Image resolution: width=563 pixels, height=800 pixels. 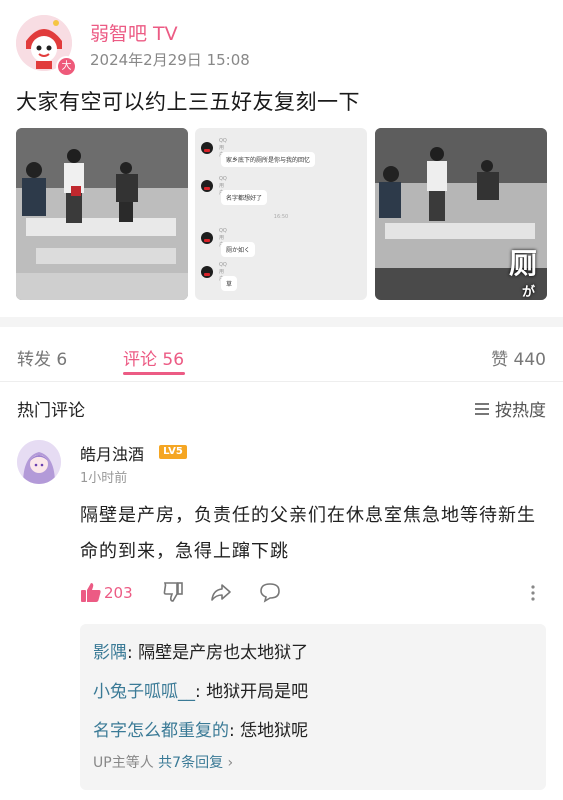 What do you see at coordinates (161, 731) in the screenshot?
I see `reply-user: 名字怎么都重复的` at bounding box center [161, 731].